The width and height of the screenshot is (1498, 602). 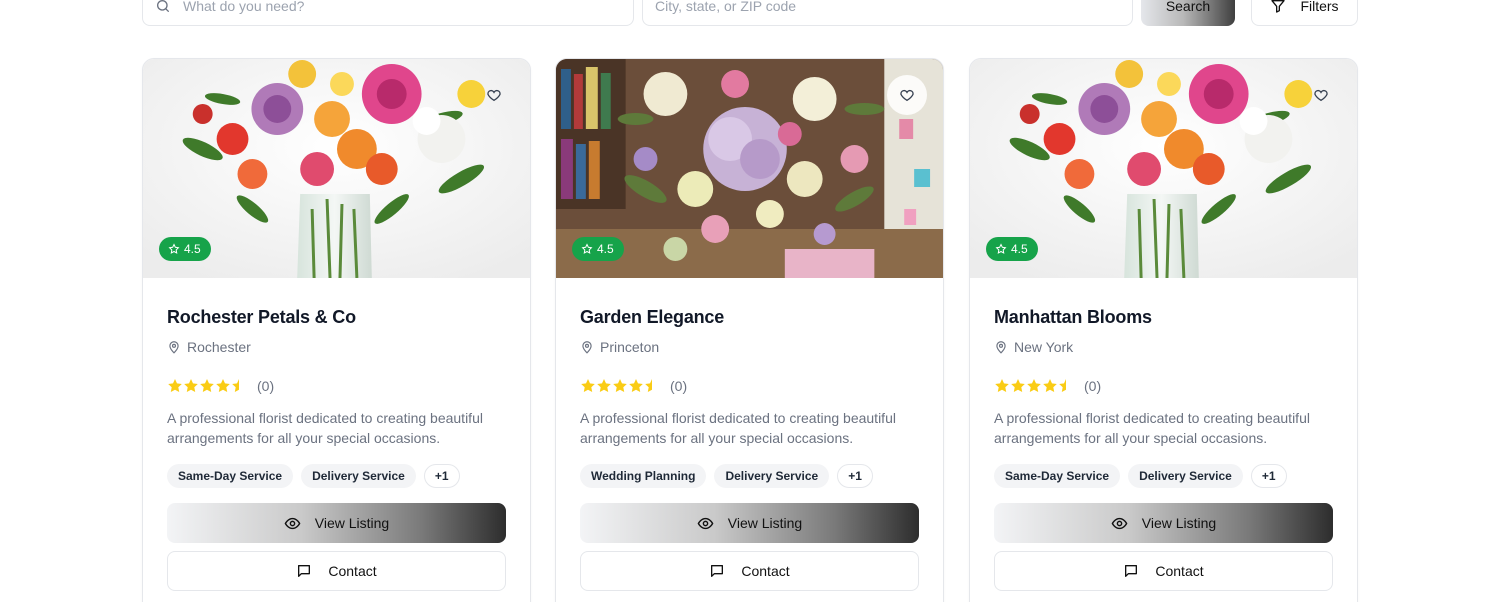 I want to click on listing-location: Rochester, so click(x=336, y=347).